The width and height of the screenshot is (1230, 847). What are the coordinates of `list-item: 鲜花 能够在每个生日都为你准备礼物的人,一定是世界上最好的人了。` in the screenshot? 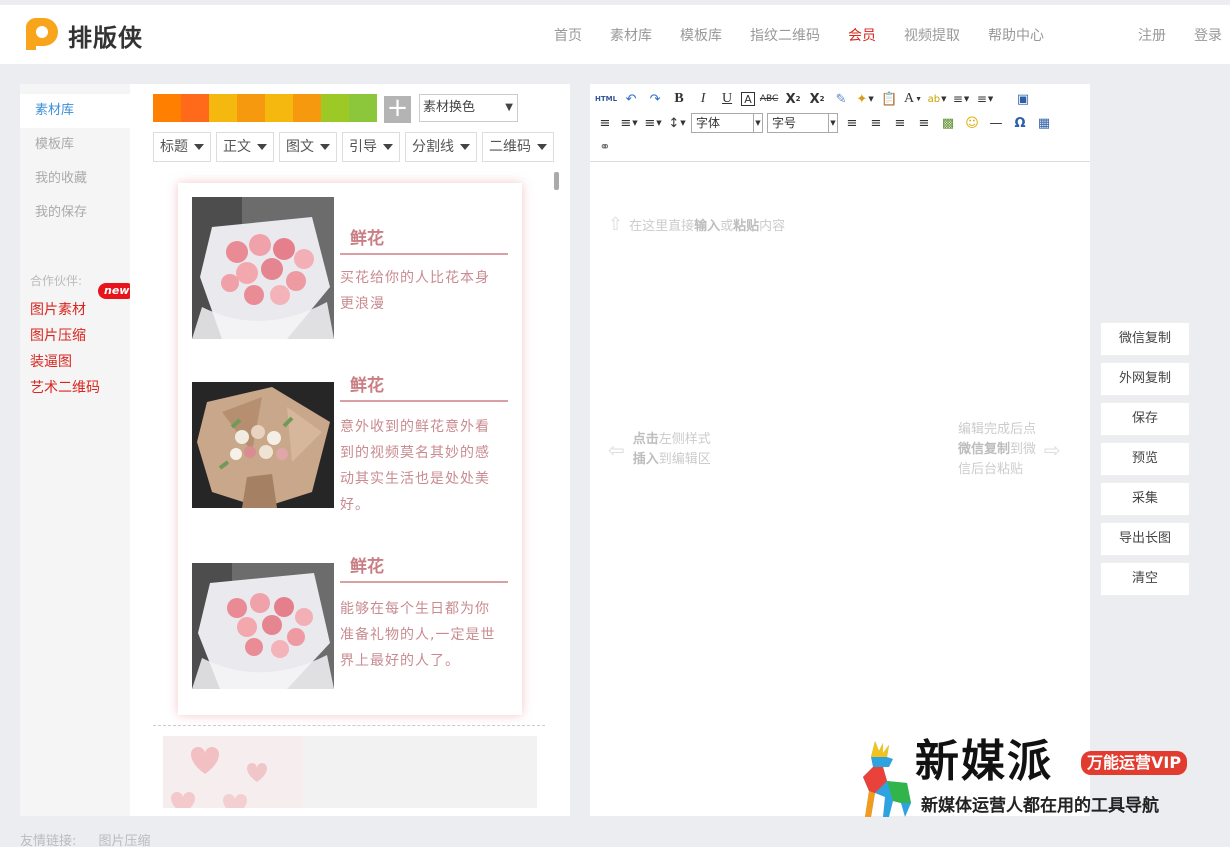 It's located at (351, 635).